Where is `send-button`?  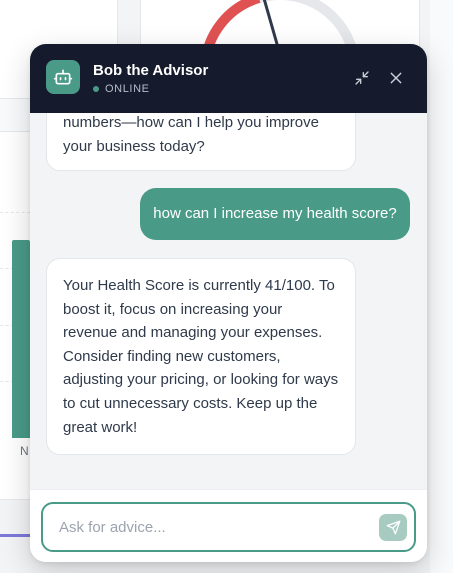
send-button is located at coordinates (393, 527).